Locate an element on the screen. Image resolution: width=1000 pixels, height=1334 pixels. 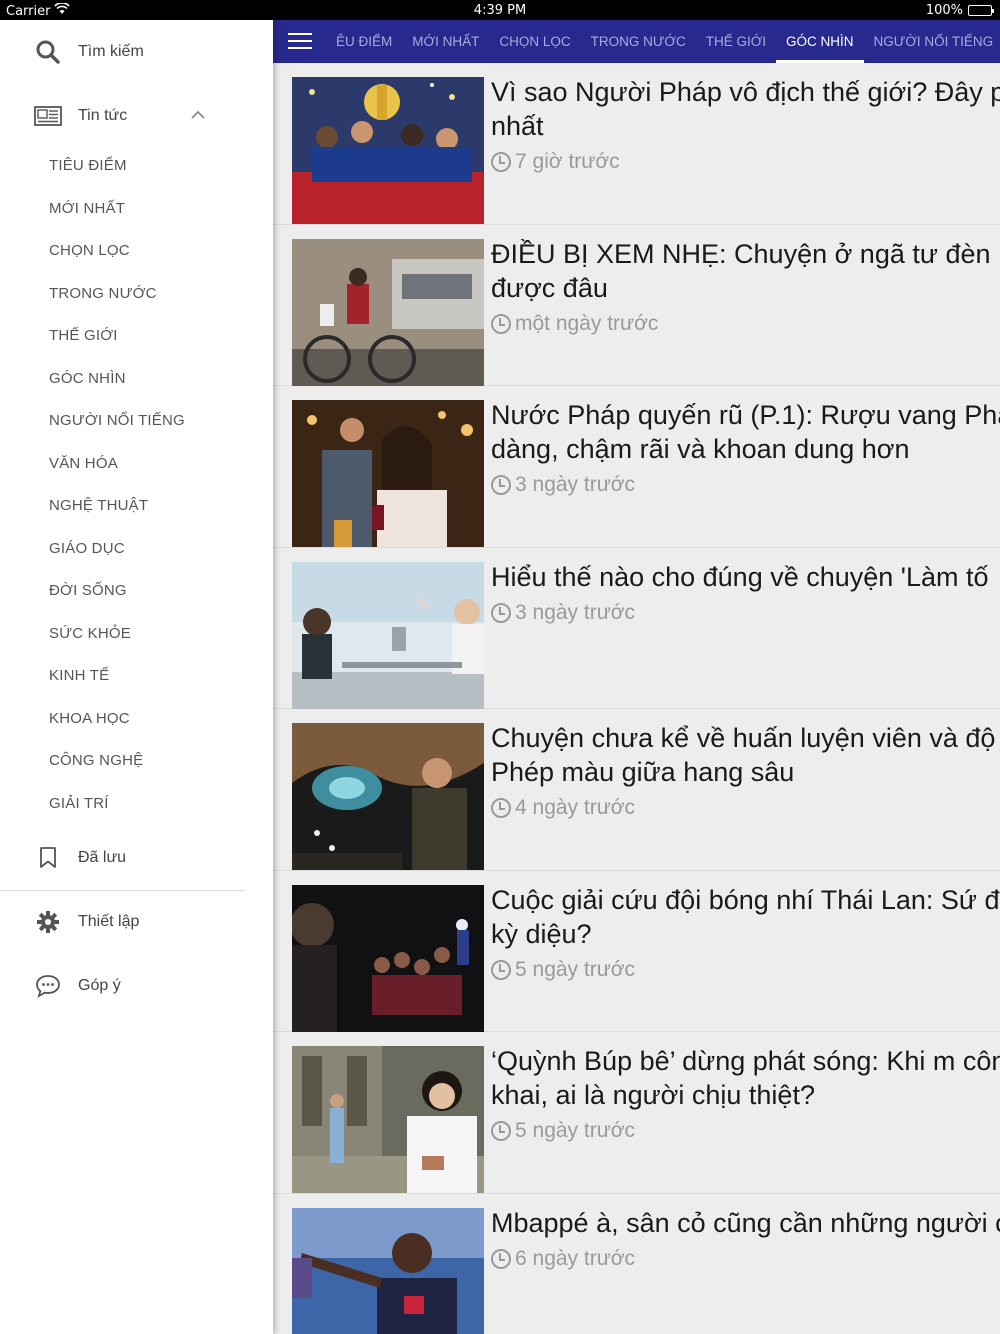
drawer-search: Tìm kiếm is located at coordinates (136, 52).